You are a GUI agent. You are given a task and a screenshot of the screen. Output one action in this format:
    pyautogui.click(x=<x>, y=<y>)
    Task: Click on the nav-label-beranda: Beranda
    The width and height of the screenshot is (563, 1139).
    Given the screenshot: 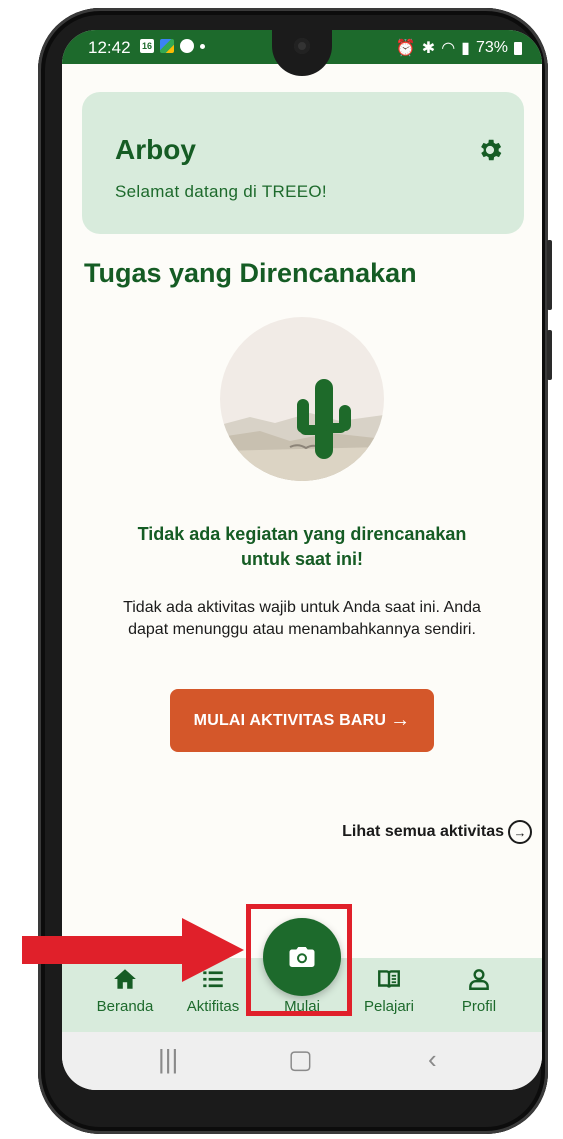 What is the action you would take?
    pyautogui.click(x=125, y=1006)
    